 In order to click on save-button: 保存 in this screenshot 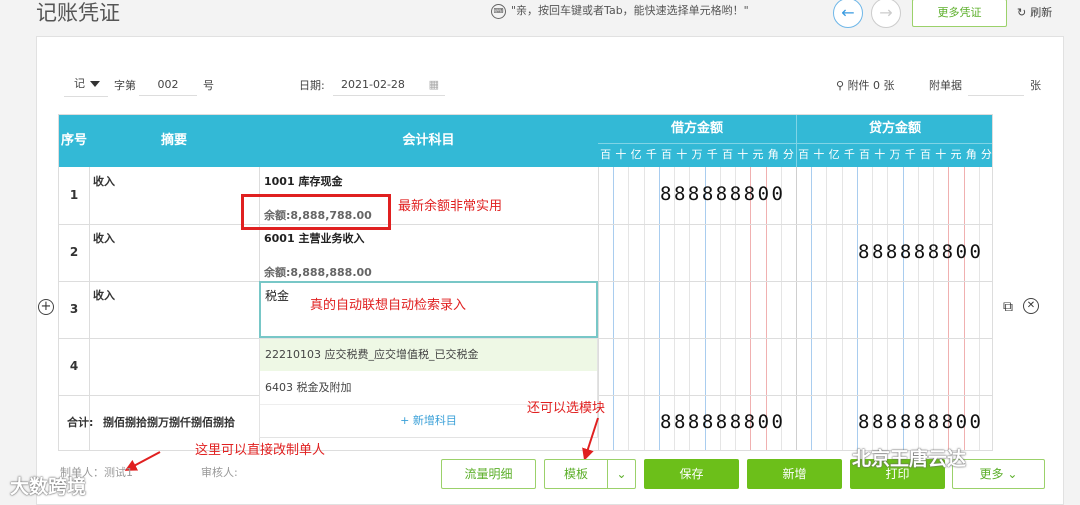, I will do `click(691, 474)`.